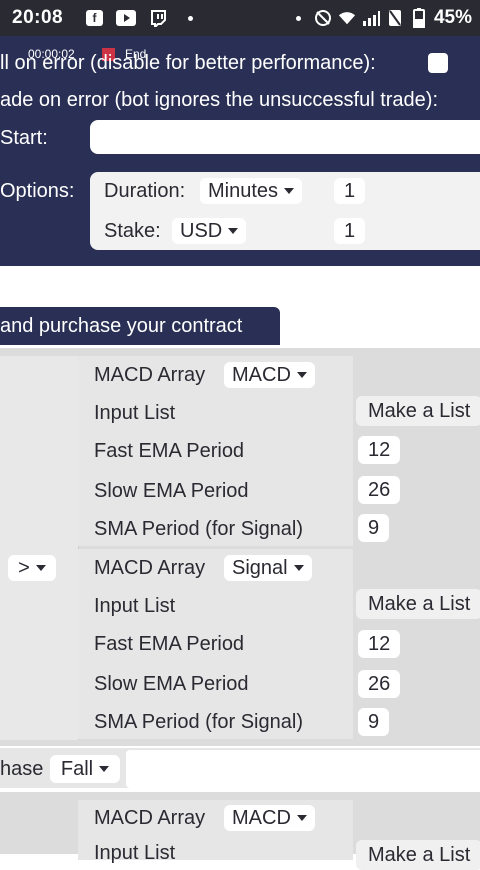  I want to click on duration-unit-value: Minutes, so click(243, 191).